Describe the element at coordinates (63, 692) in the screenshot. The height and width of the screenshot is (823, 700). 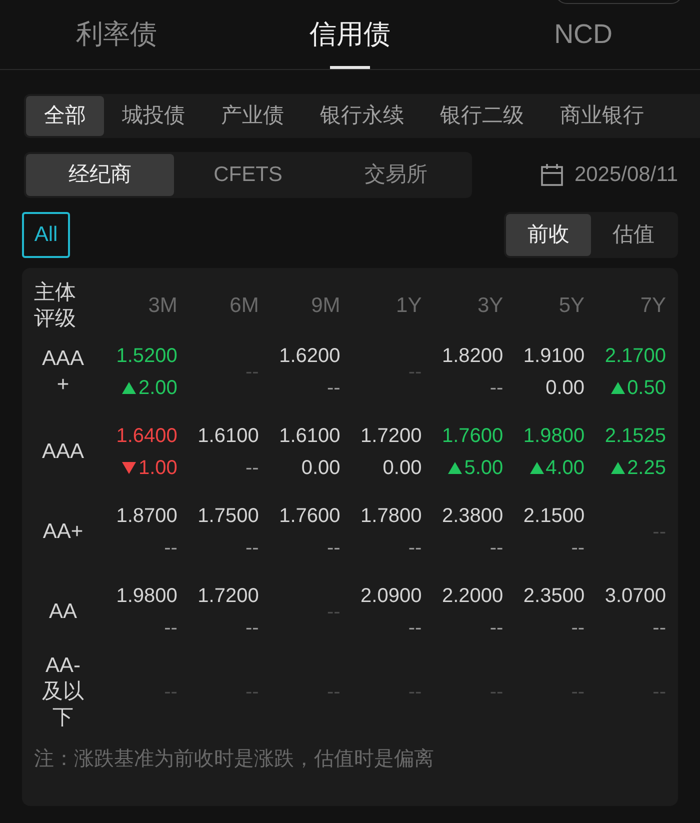
I see `rating-label: 及以` at that location.